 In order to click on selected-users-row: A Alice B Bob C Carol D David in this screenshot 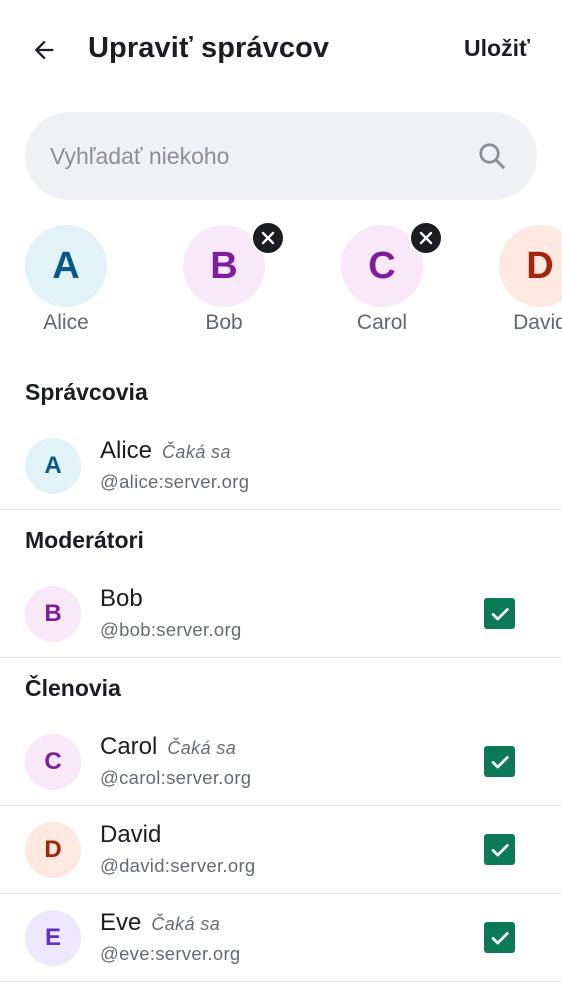, I will do `click(281, 280)`.